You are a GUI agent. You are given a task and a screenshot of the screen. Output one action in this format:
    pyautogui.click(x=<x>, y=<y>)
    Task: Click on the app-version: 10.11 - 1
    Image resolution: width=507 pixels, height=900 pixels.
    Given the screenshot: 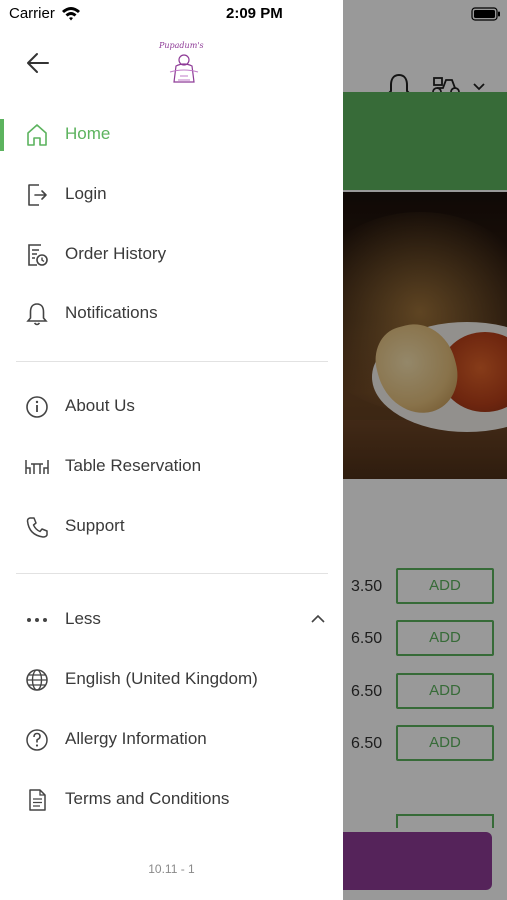 What is the action you would take?
    pyautogui.click(x=171, y=869)
    